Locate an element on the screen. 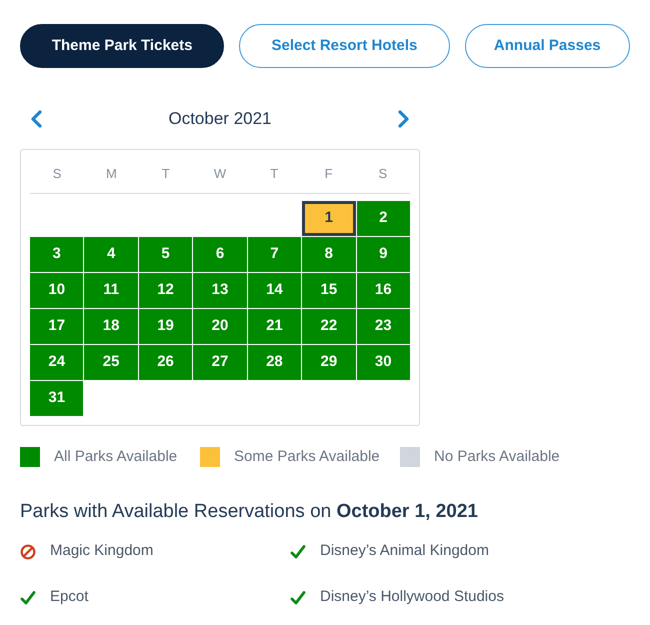 The width and height of the screenshot is (650, 625). calendar-day: 1 is located at coordinates (329, 218).